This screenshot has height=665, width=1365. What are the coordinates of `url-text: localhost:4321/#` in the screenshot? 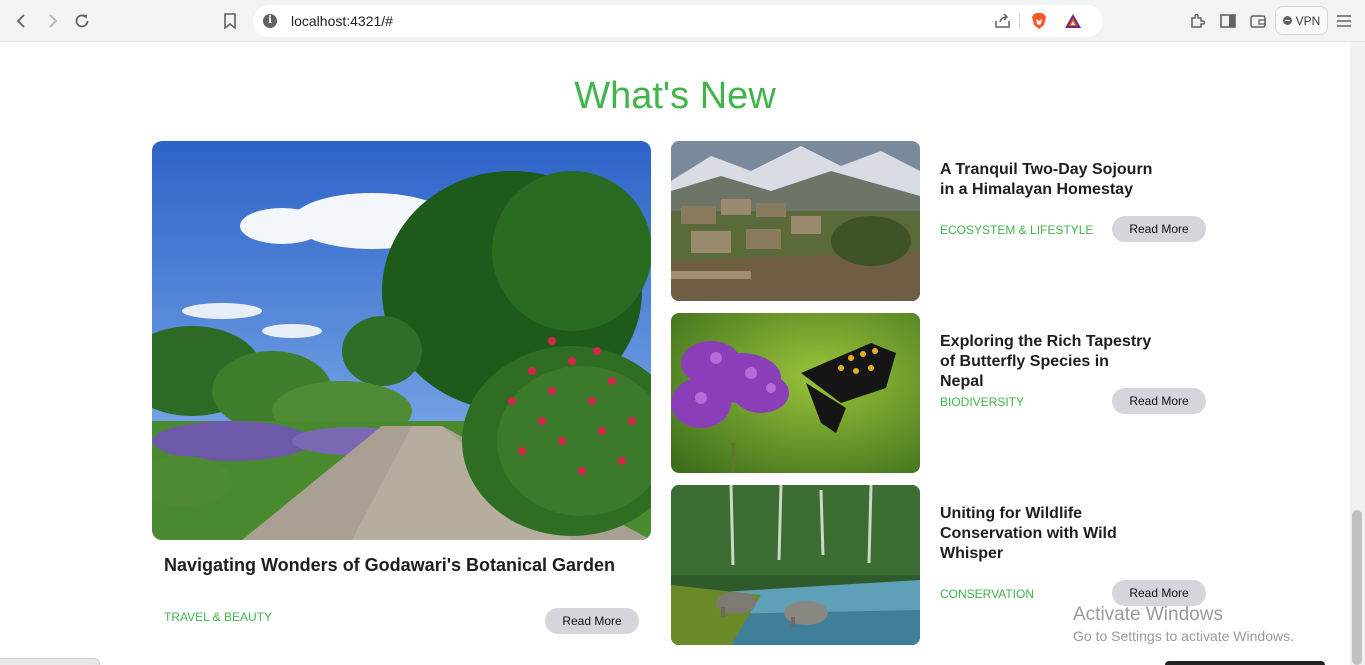 It's located at (342, 21).